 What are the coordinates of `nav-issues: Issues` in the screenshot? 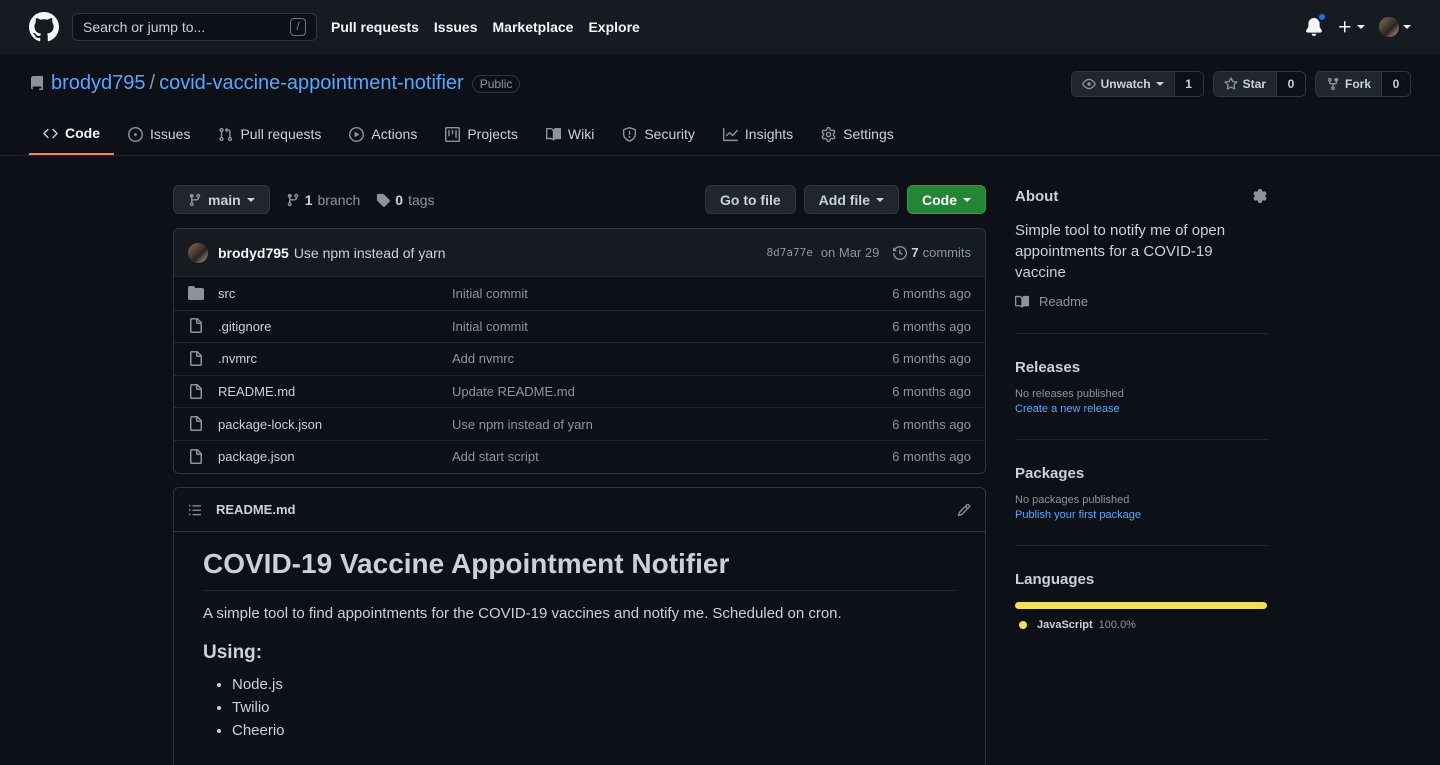 It's located at (456, 27).